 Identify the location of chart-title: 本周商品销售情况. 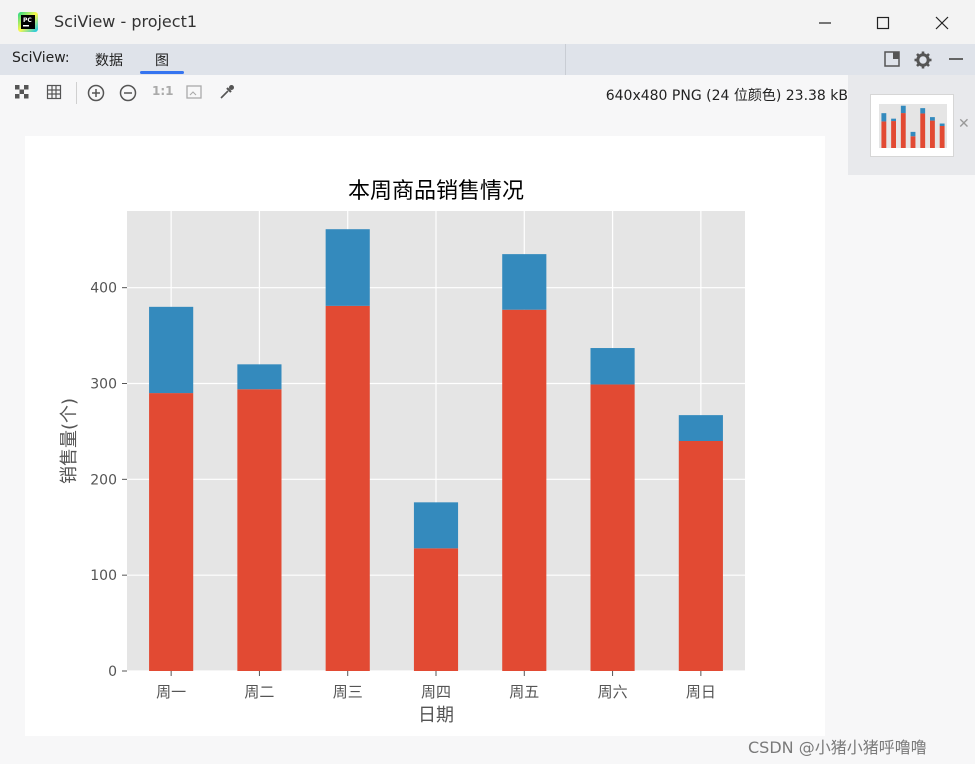
(436, 191).